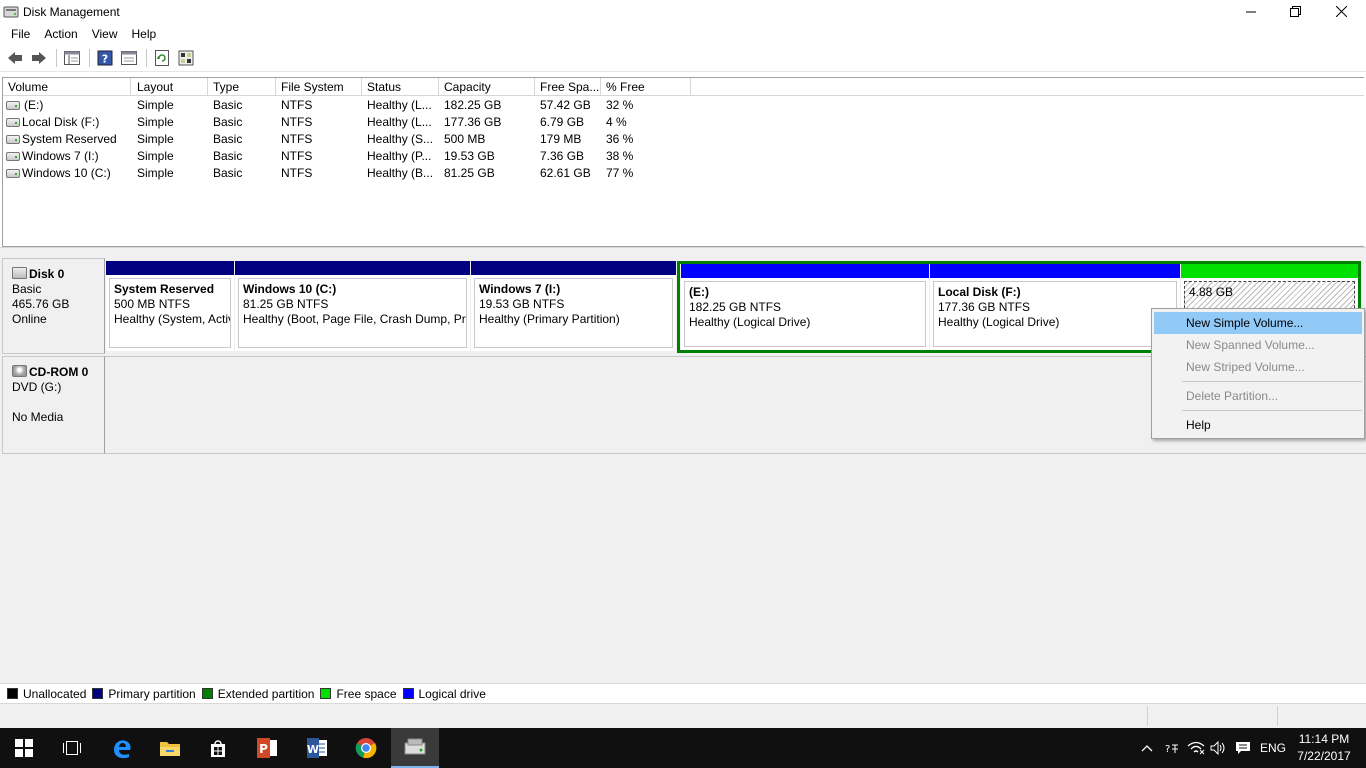  What do you see at coordinates (105, 34) in the screenshot?
I see `menu-view: View` at bounding box center [105, 34].